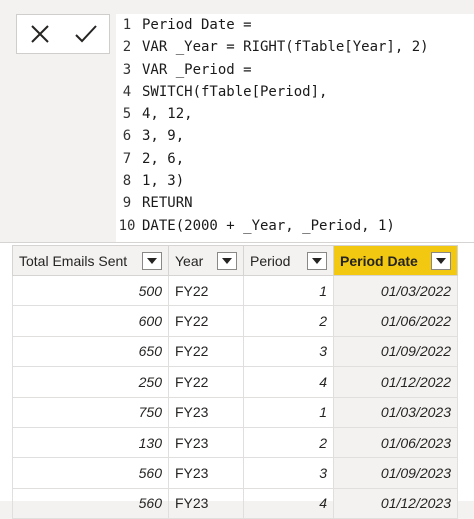  I want to click on table-row: 600 FY22 2 01/06/2022, so click(235, 321).